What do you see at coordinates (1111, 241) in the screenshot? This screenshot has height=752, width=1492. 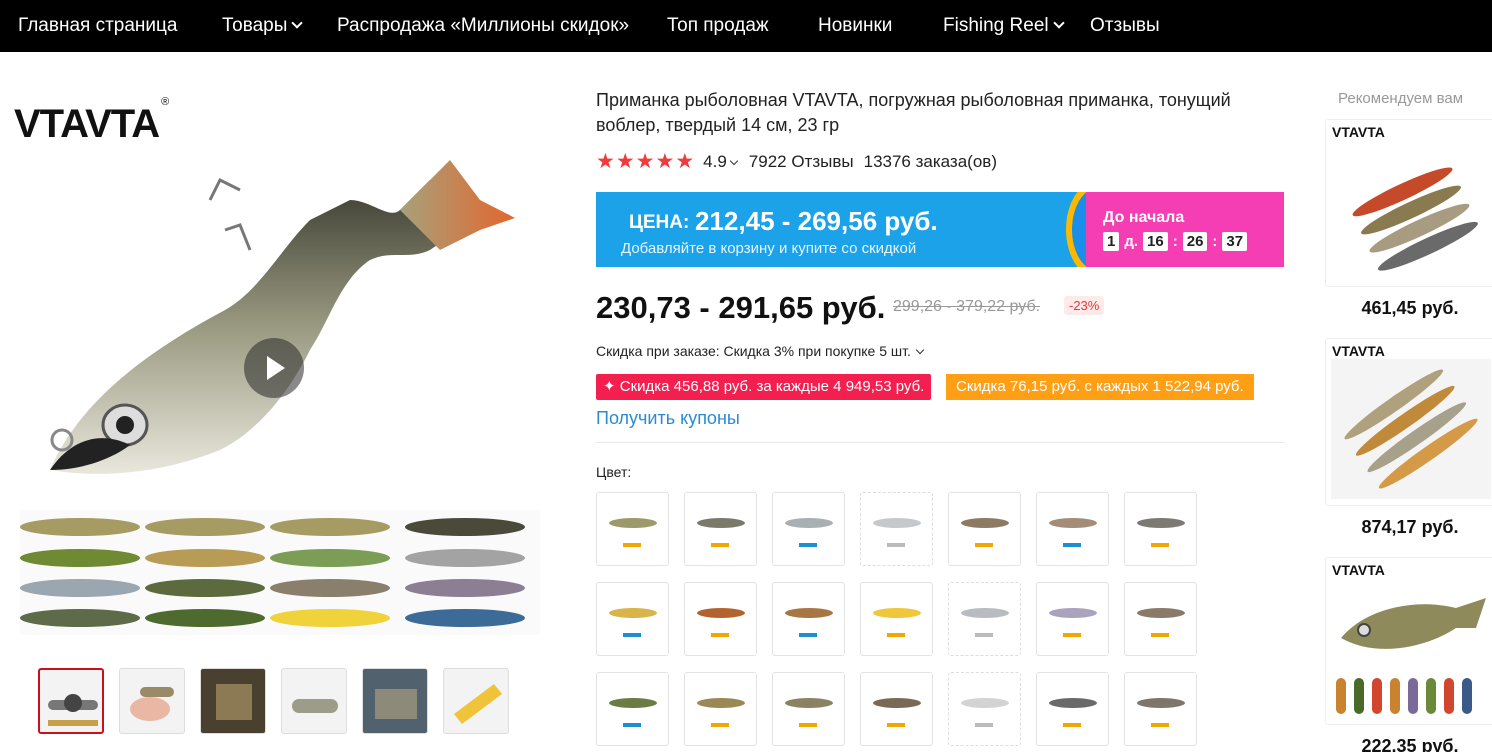 I see `countdown-days: 1` at bounding box center [1111, 241].